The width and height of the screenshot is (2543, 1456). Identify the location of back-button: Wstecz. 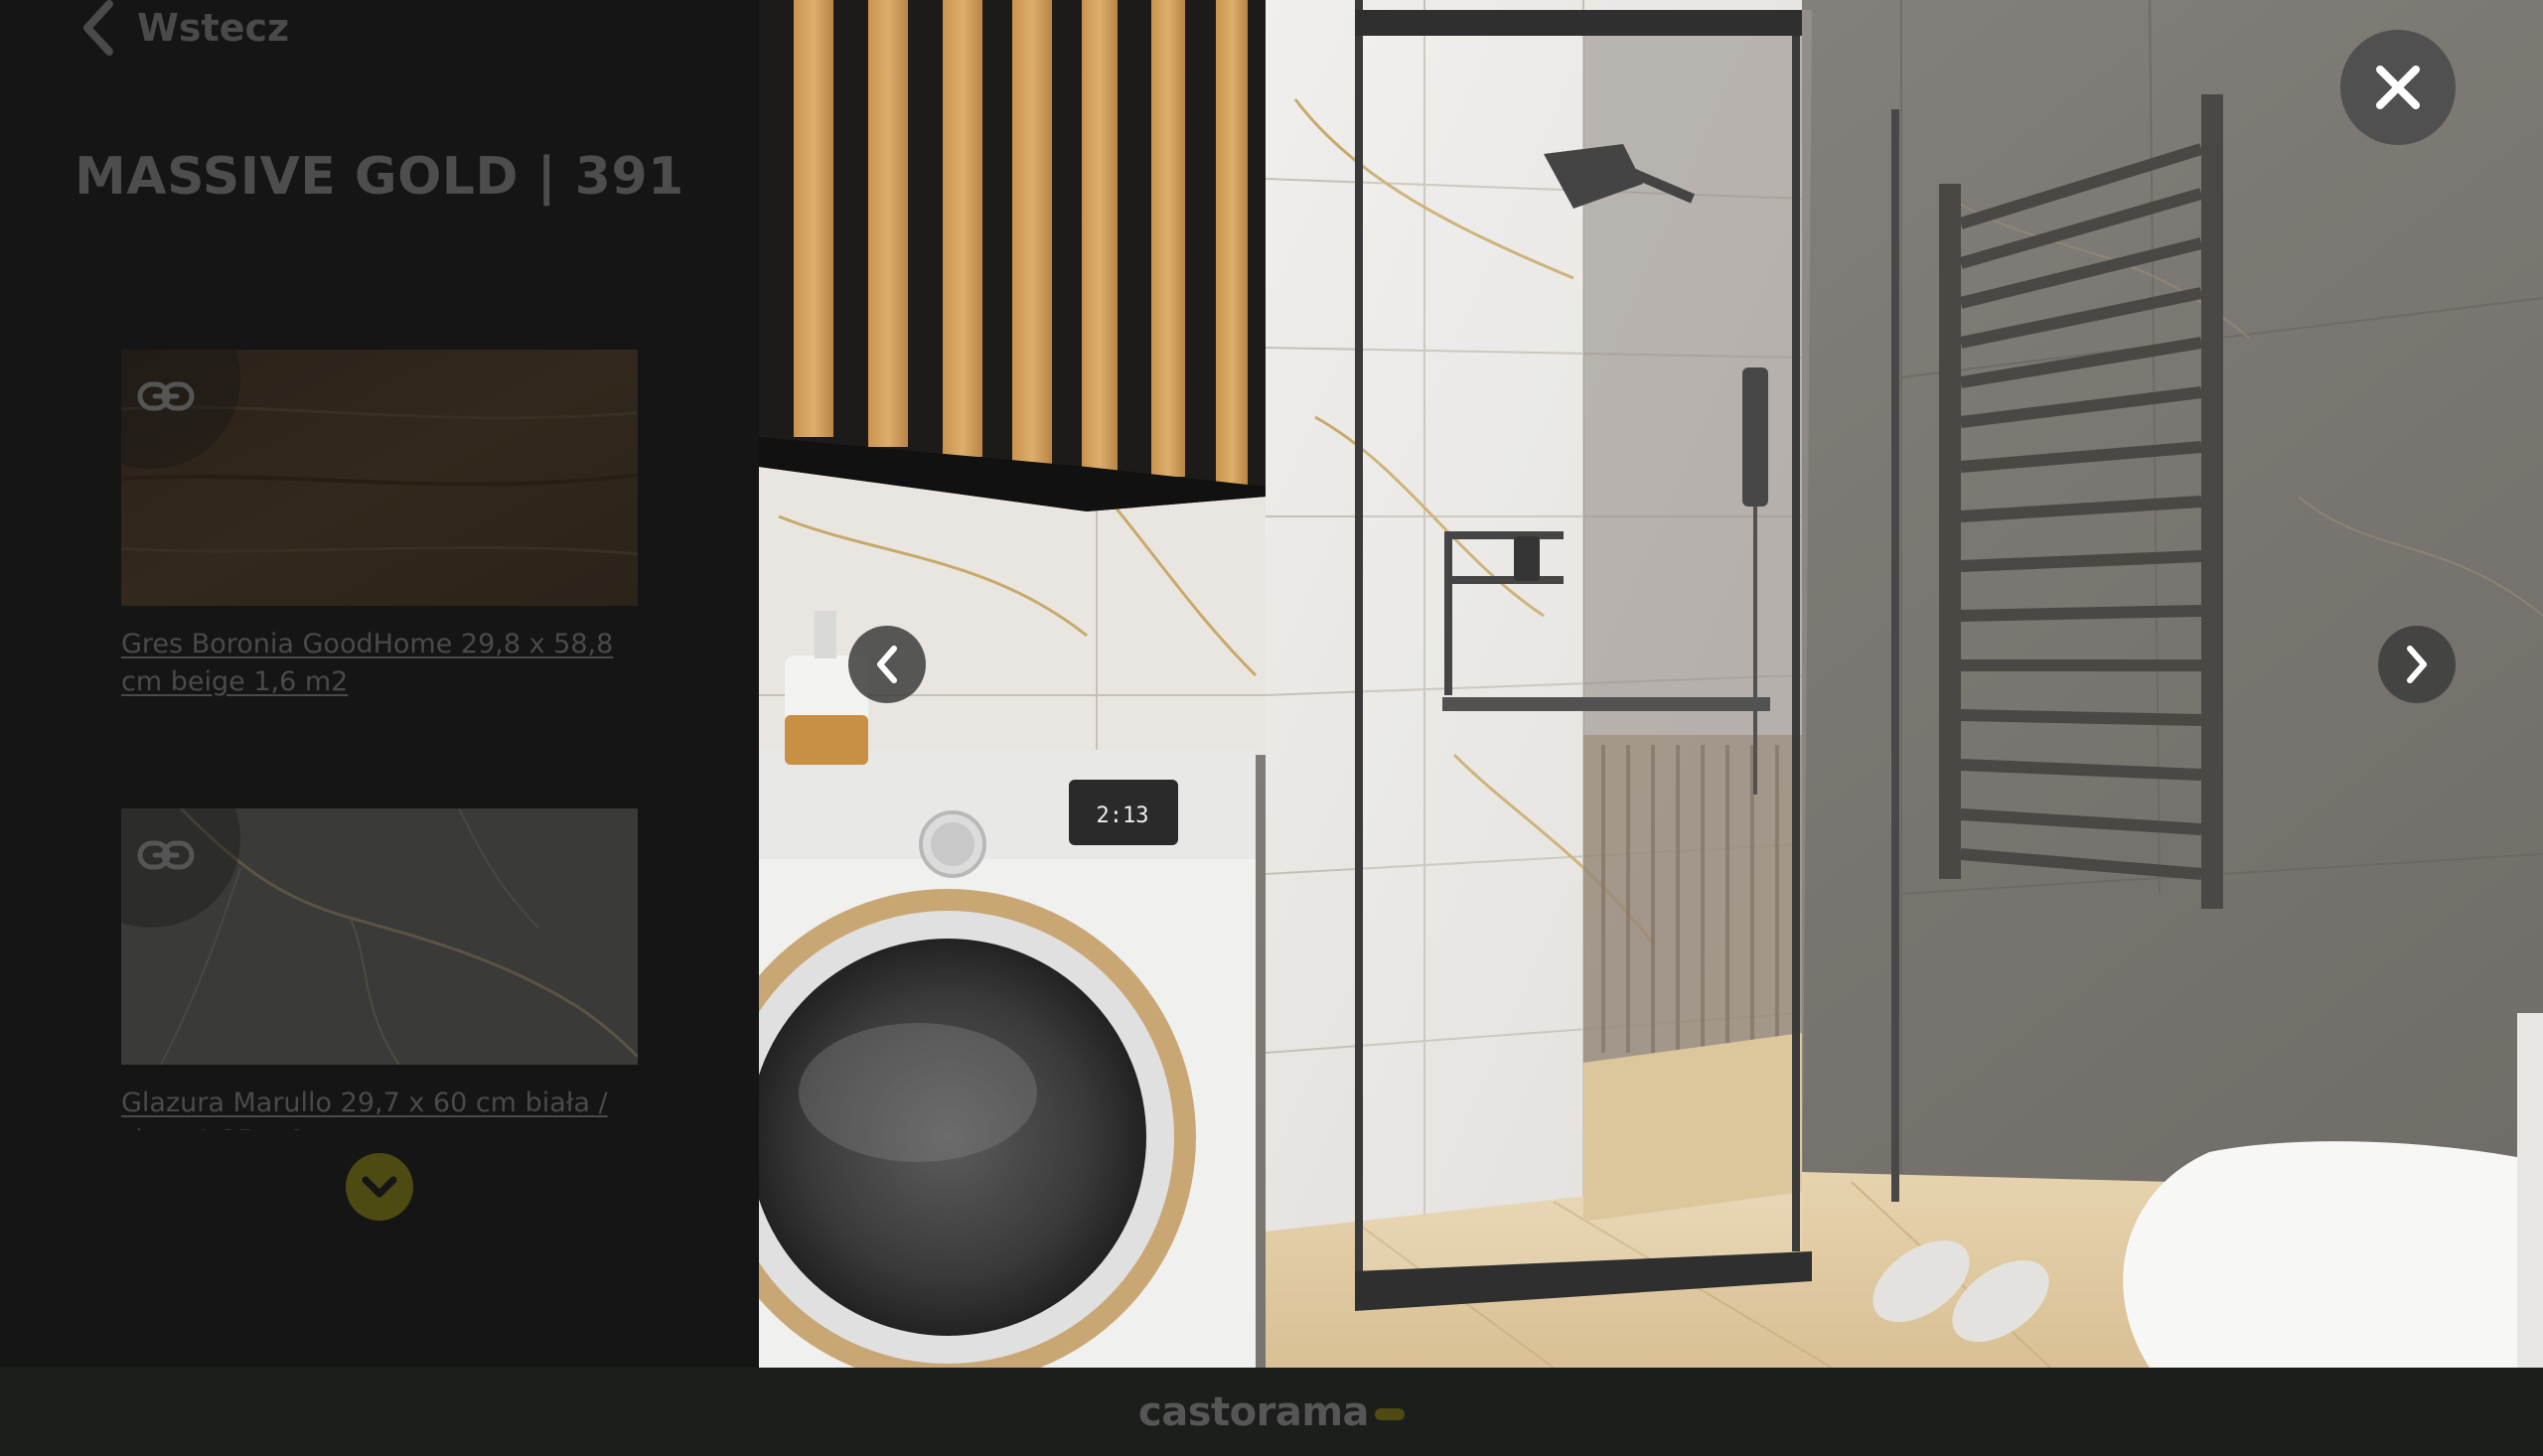
(184, 28).